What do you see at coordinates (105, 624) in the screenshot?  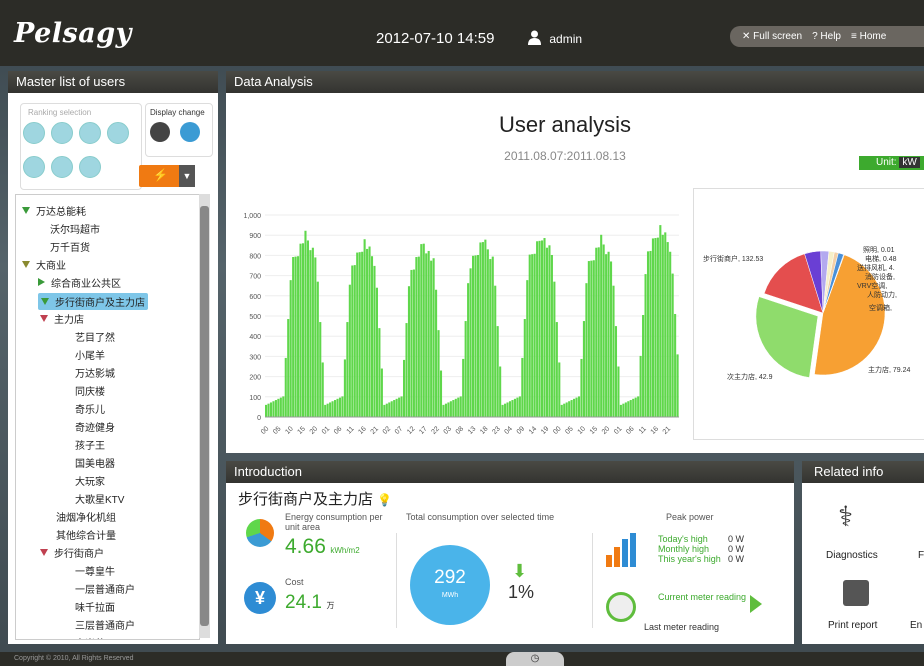 I see `tree-item: 三层普通商户` at bounding box center [105, 624].